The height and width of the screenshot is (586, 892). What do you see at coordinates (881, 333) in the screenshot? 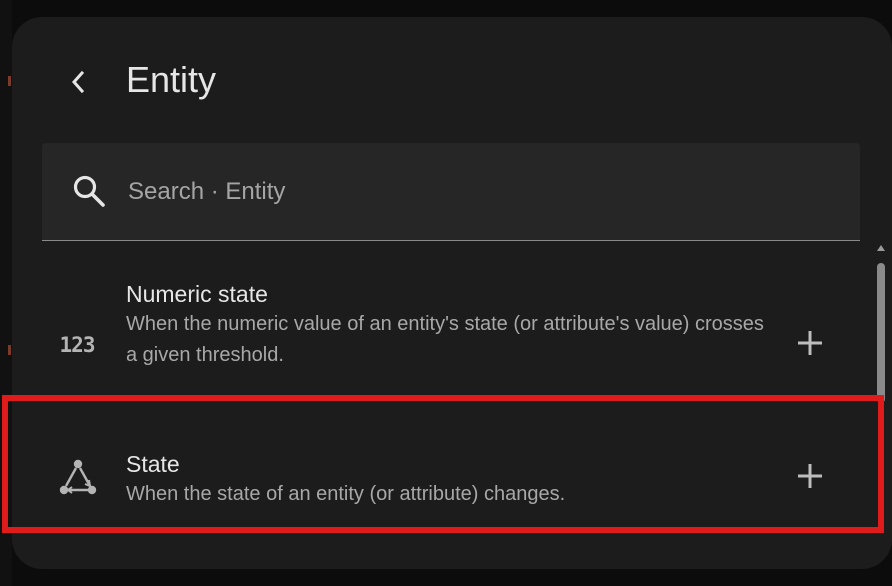
I see `scrollbar-thumb` at bounding box center [881, 333].